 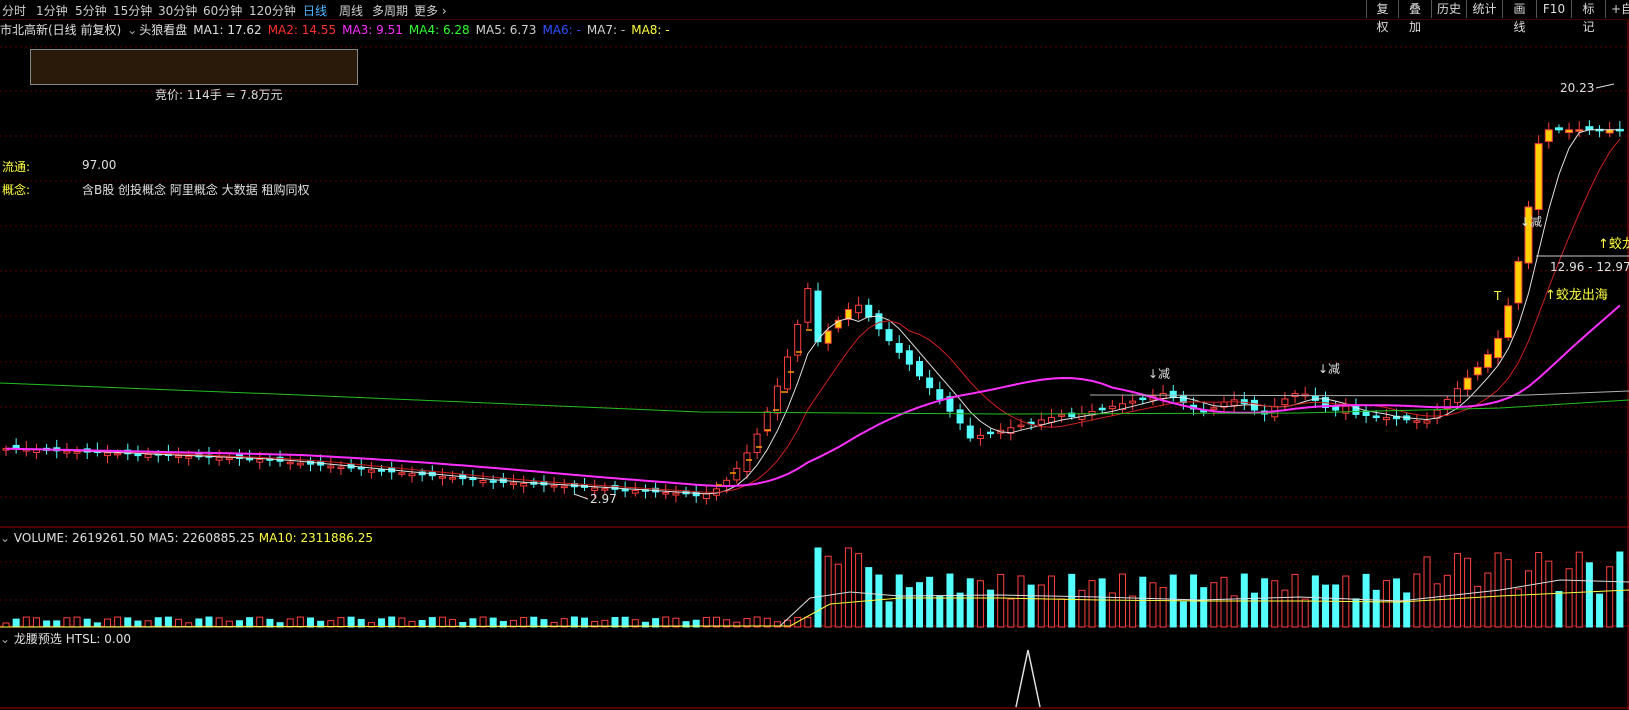 What do you see at coordinates (79, 538) in the screenshot?
I see `volume-label: VOLUME: 2619261.50` at bounding box center [79, 538].